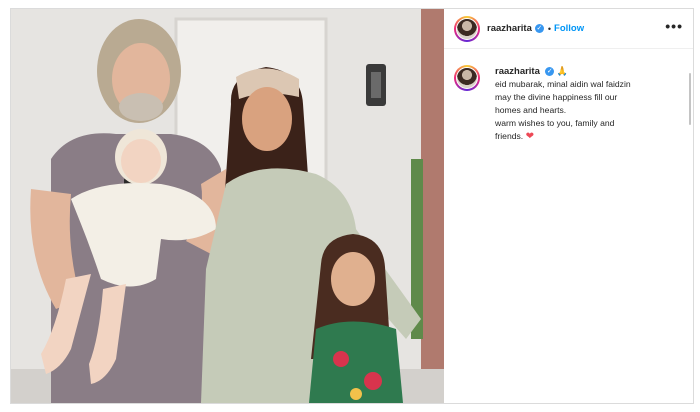  Describe the element at coordinates (529, 136) in the screenshot. I see `red-heart-icon: ❤` at that location.